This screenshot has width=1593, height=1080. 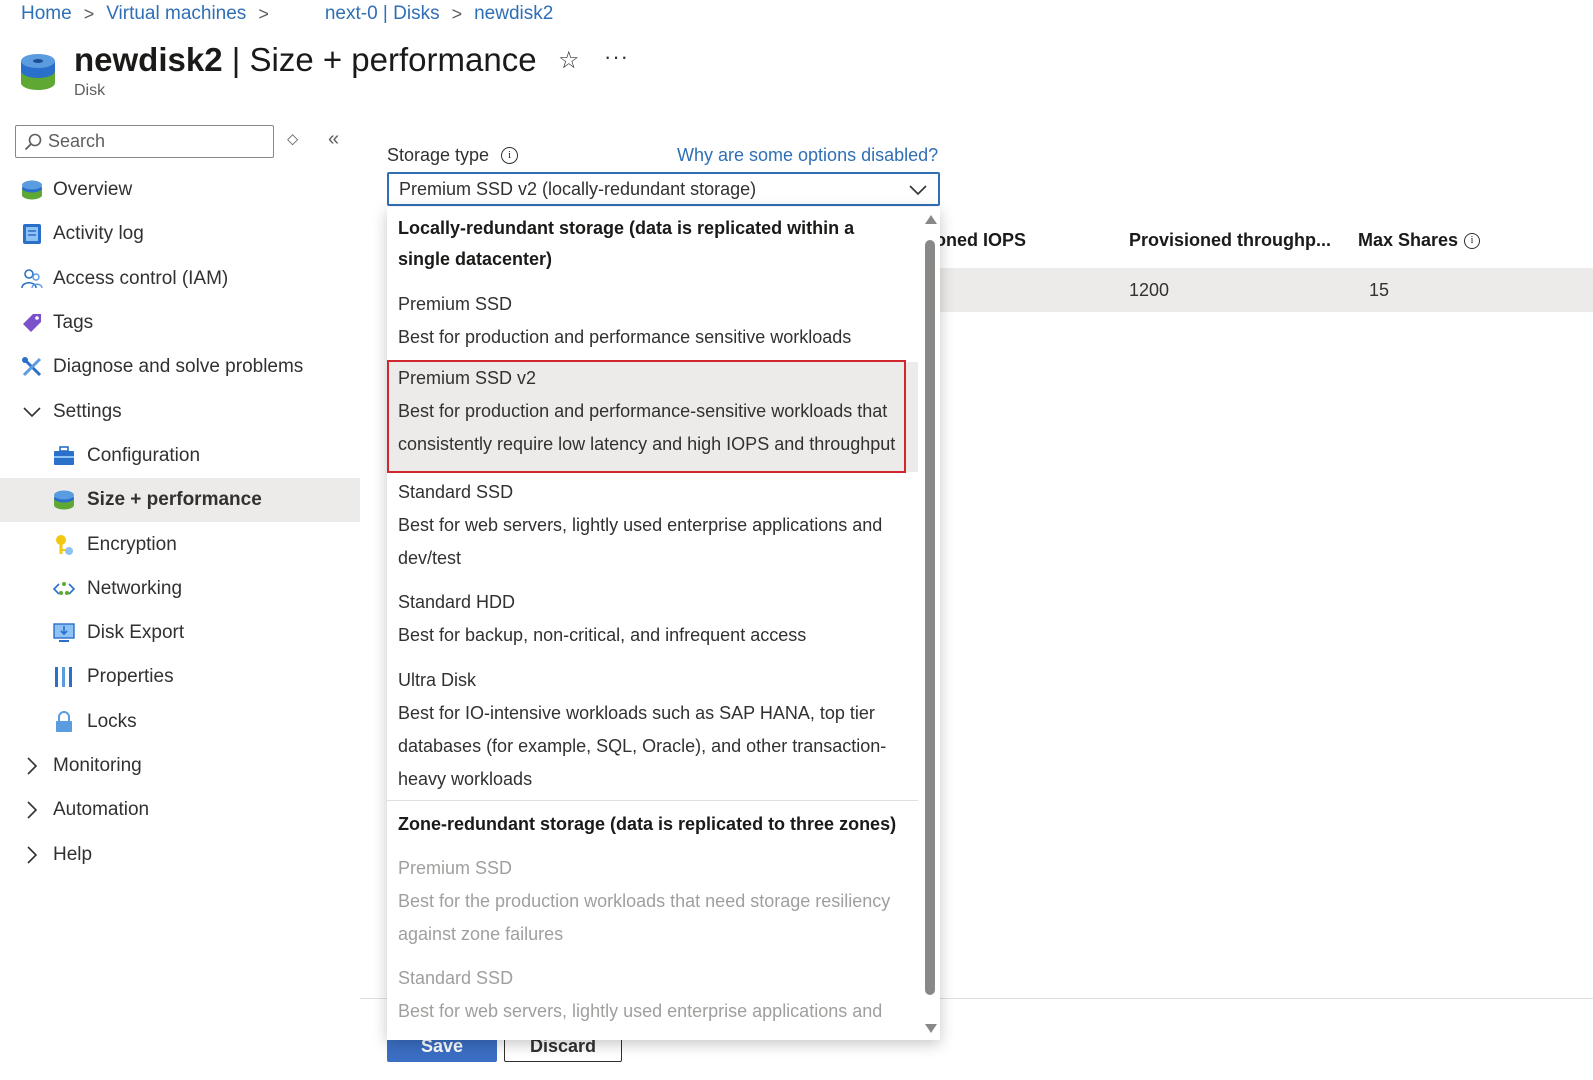 What do you see at coordinates (978, 240) in the screenshot?
I see `column-header-iops: ioned IOPS` at bounding box center [978, 240].